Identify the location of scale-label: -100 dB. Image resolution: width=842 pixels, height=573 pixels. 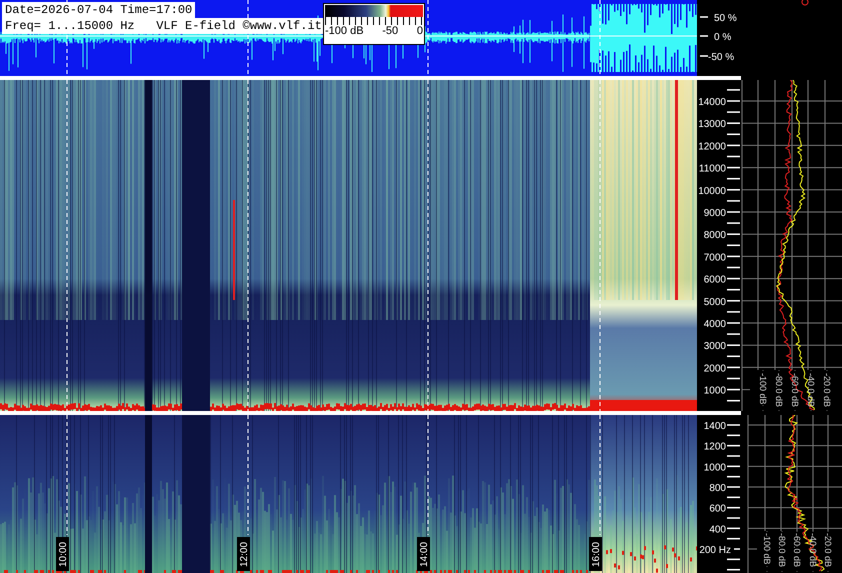
(344, 31).